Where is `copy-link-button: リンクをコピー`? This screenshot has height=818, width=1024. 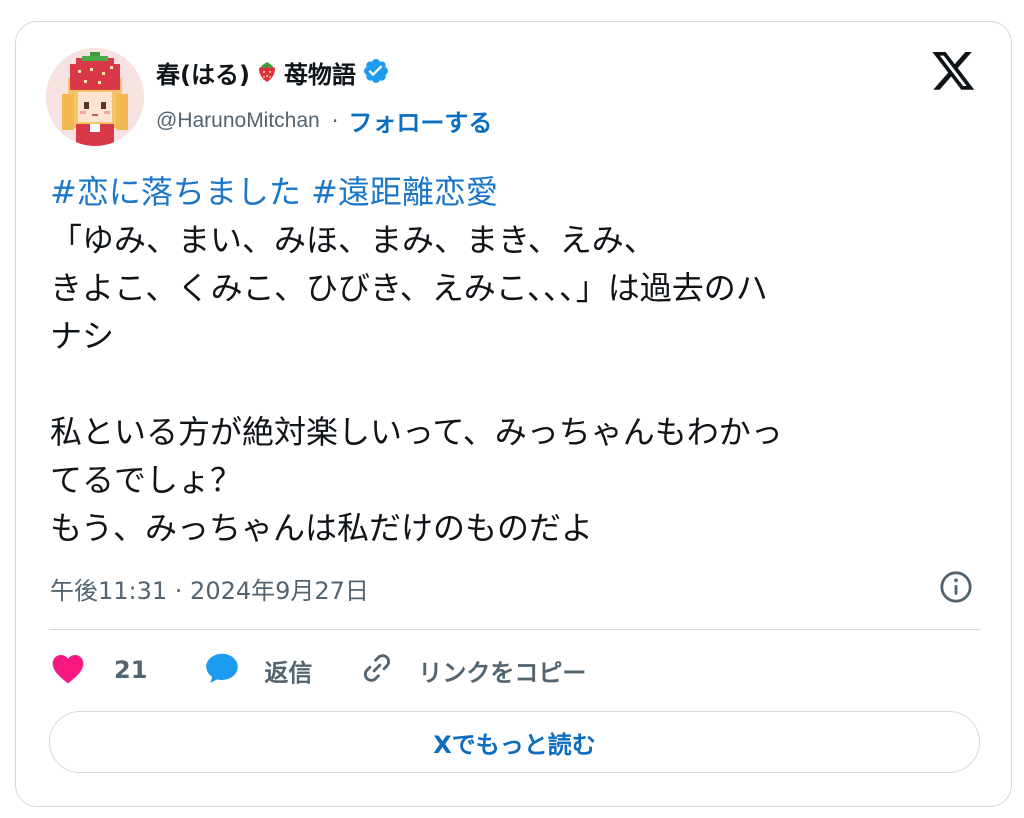 copy-link-button: リンクをコピー is located at coordinates (473, 670).